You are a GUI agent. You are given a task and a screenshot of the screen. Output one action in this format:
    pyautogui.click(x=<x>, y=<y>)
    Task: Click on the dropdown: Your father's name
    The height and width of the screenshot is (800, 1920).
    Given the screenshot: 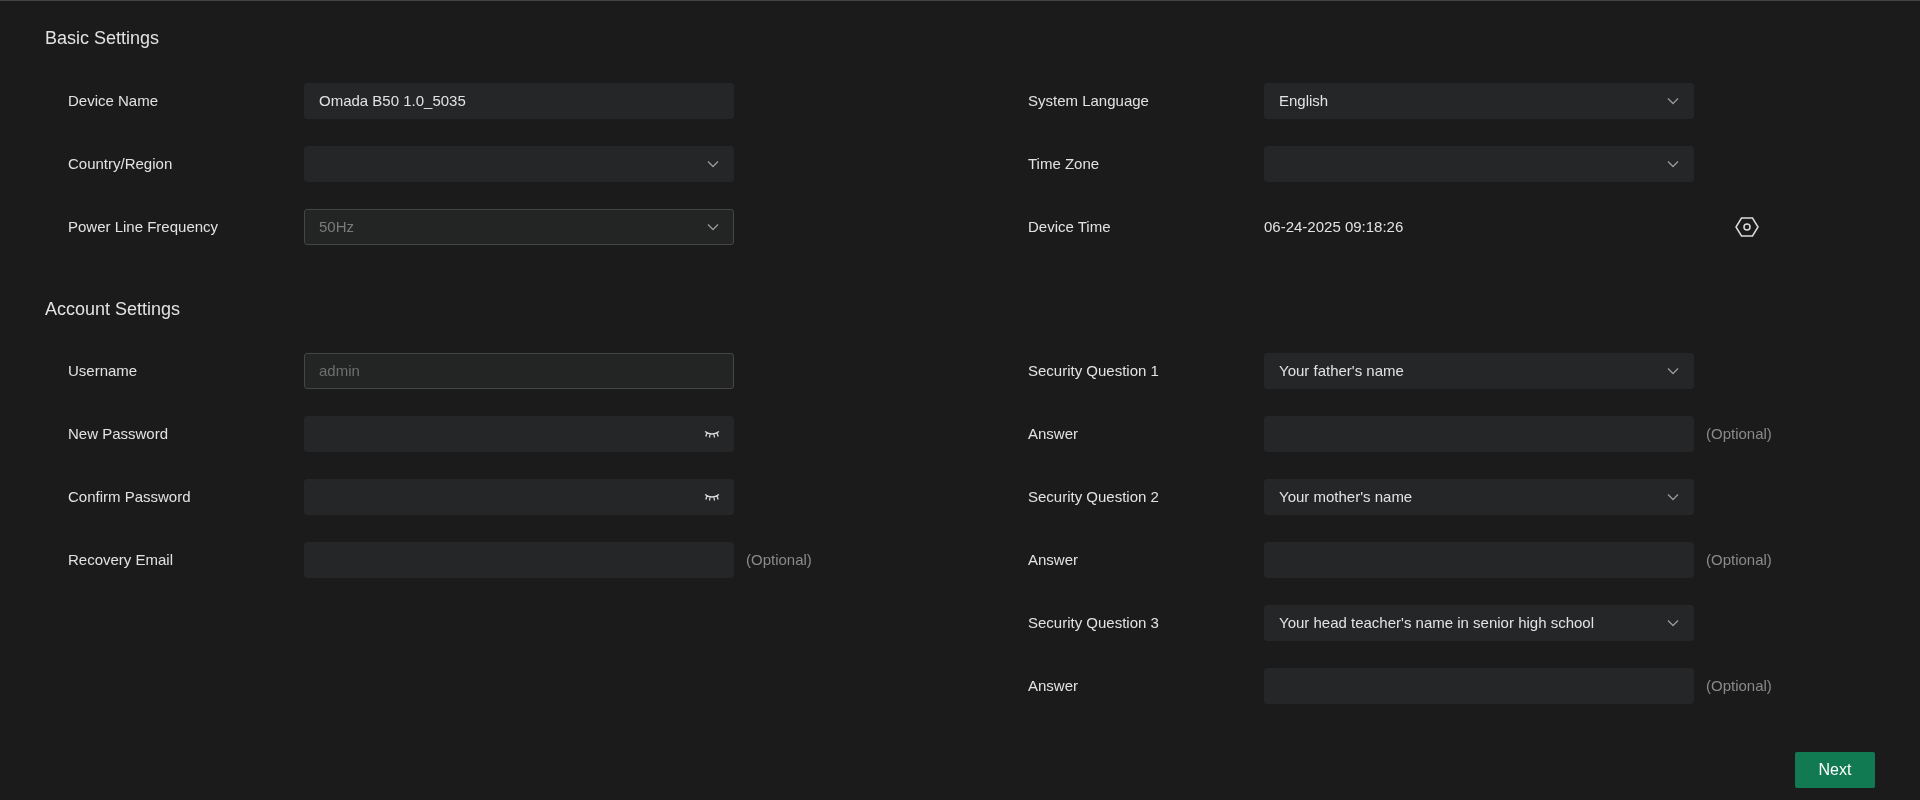 What is the action you would take?
    pyautogui.click(x=1479, y=370)
    